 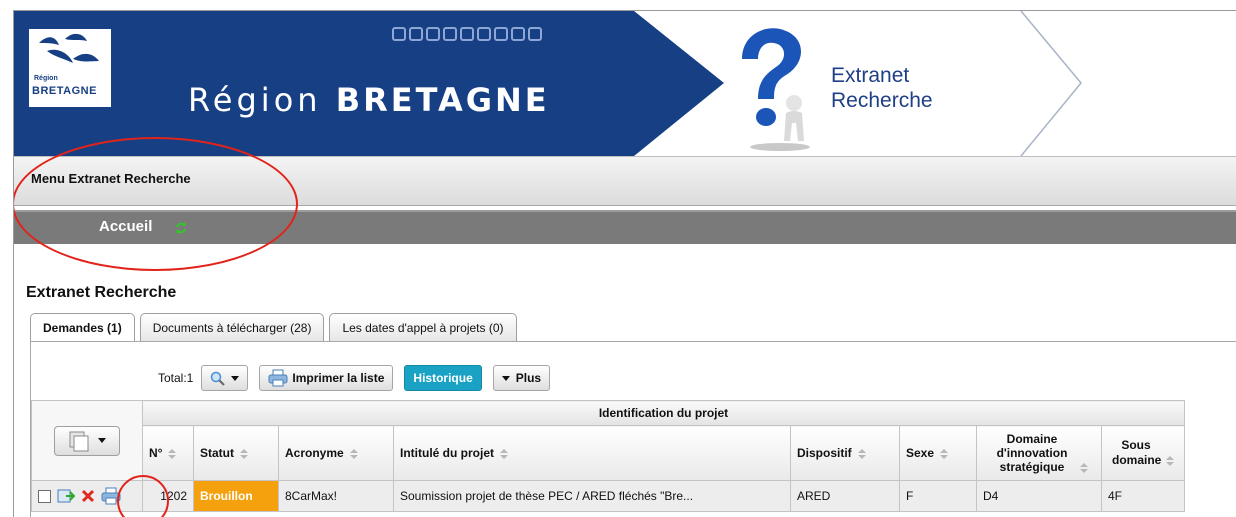 I want to click on column-label-sous-domaine: Sous domaine, so click(x=1137, y=452).